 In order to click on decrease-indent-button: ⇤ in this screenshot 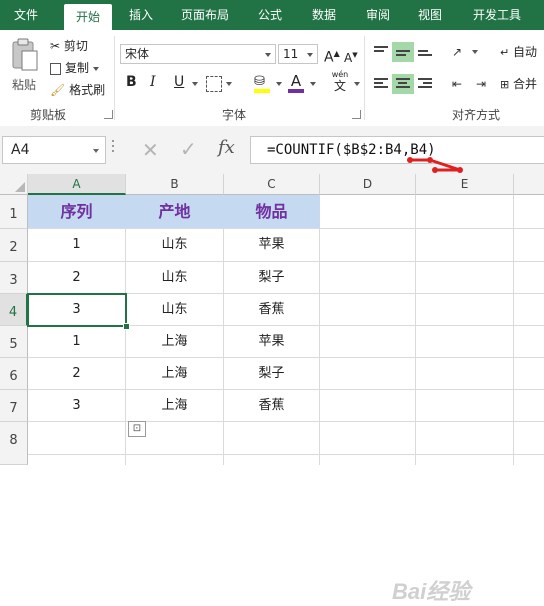, I will do `click(457, 84)`.